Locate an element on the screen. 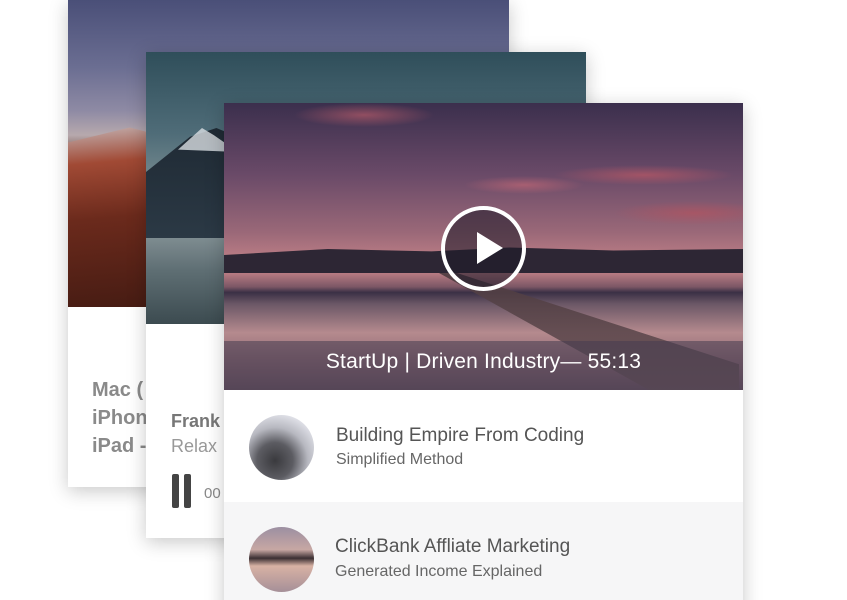 The image size is (847, 600). playlist-item-title: Building Empire From Coding is located at coordinates (460, 435).